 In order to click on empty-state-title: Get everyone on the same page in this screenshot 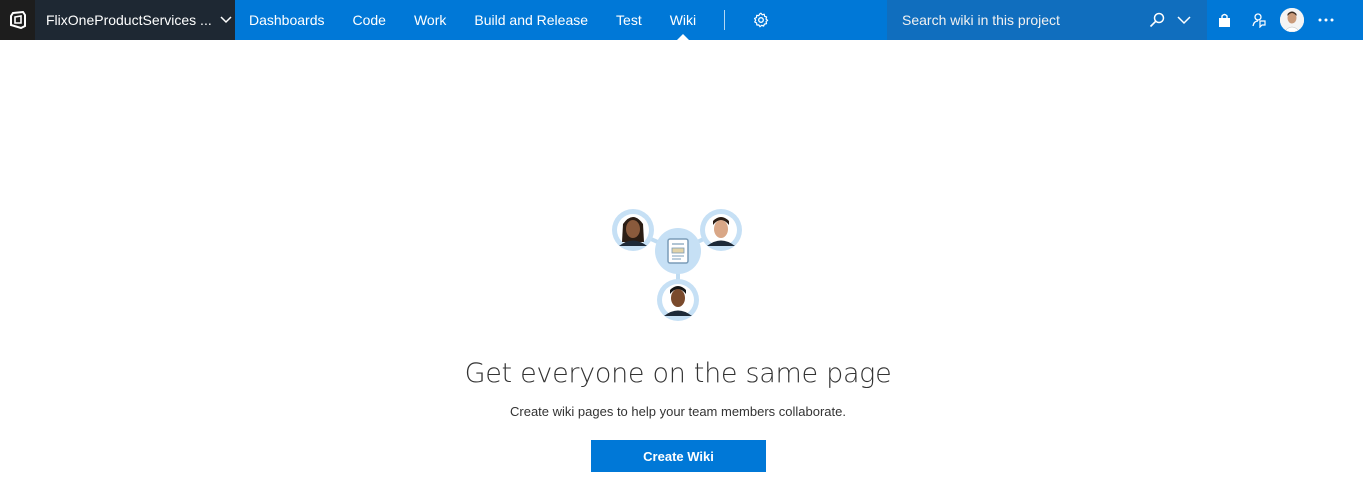, I will do `click(678, 373)`.